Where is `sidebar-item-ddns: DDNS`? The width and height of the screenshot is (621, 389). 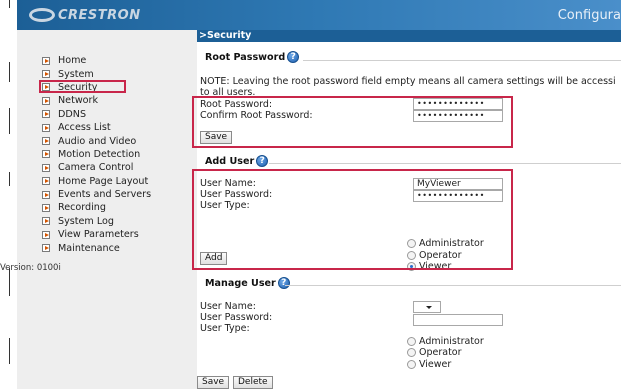
sidebar-item-ddns: DDNS is located at coordinates (96, 114).